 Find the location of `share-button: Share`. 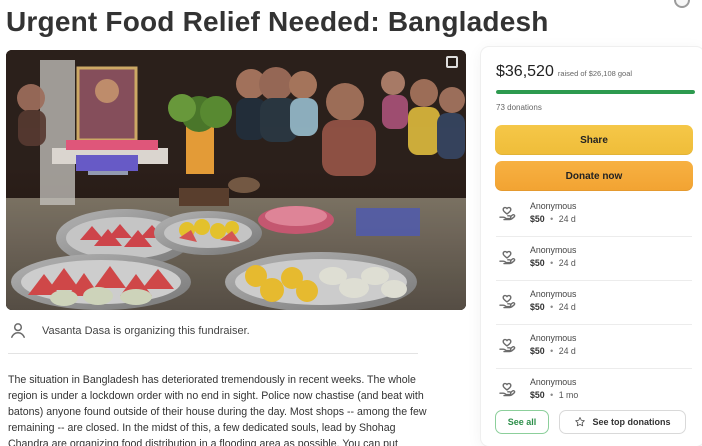

share-button: Share is located at coordinates (594, 140).